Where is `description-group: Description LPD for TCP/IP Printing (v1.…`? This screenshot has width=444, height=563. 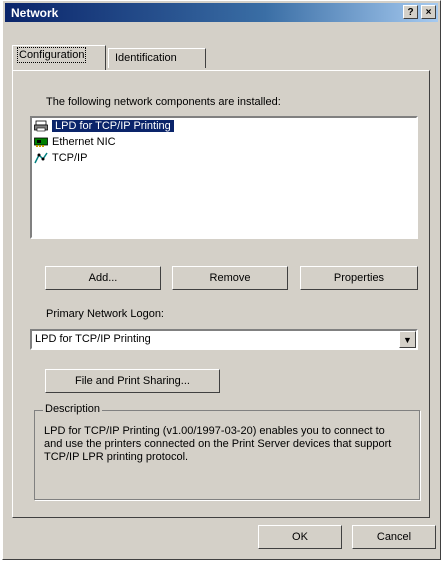 description-group: Description LPD for TCP/IP Printing (v1.… is located at coordinates (227, 451).